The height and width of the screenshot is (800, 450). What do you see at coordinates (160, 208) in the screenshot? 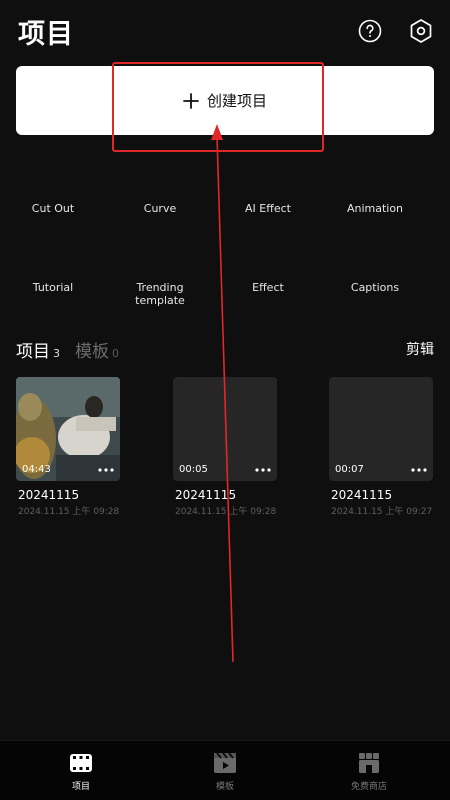
I see `tool-curve: Curve` at bounding box center [160, 208].